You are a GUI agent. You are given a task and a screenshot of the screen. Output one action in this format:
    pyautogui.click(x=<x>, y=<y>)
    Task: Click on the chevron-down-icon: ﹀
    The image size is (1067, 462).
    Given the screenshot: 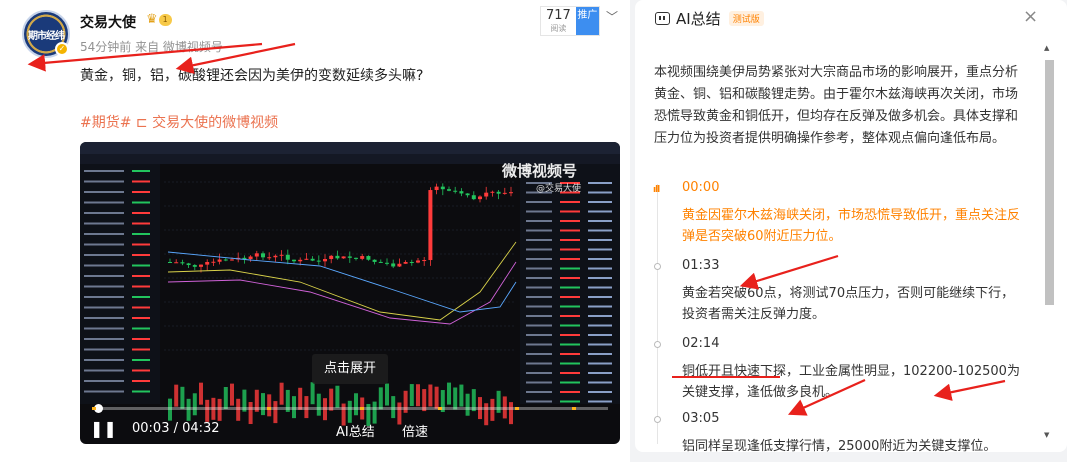 What is the action you would take?
    pyautogui.click(x=612, y=16)
    